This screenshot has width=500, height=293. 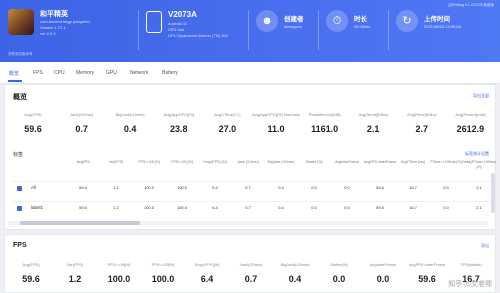 I want to click on row-label: All, so click(x=34, y=187).